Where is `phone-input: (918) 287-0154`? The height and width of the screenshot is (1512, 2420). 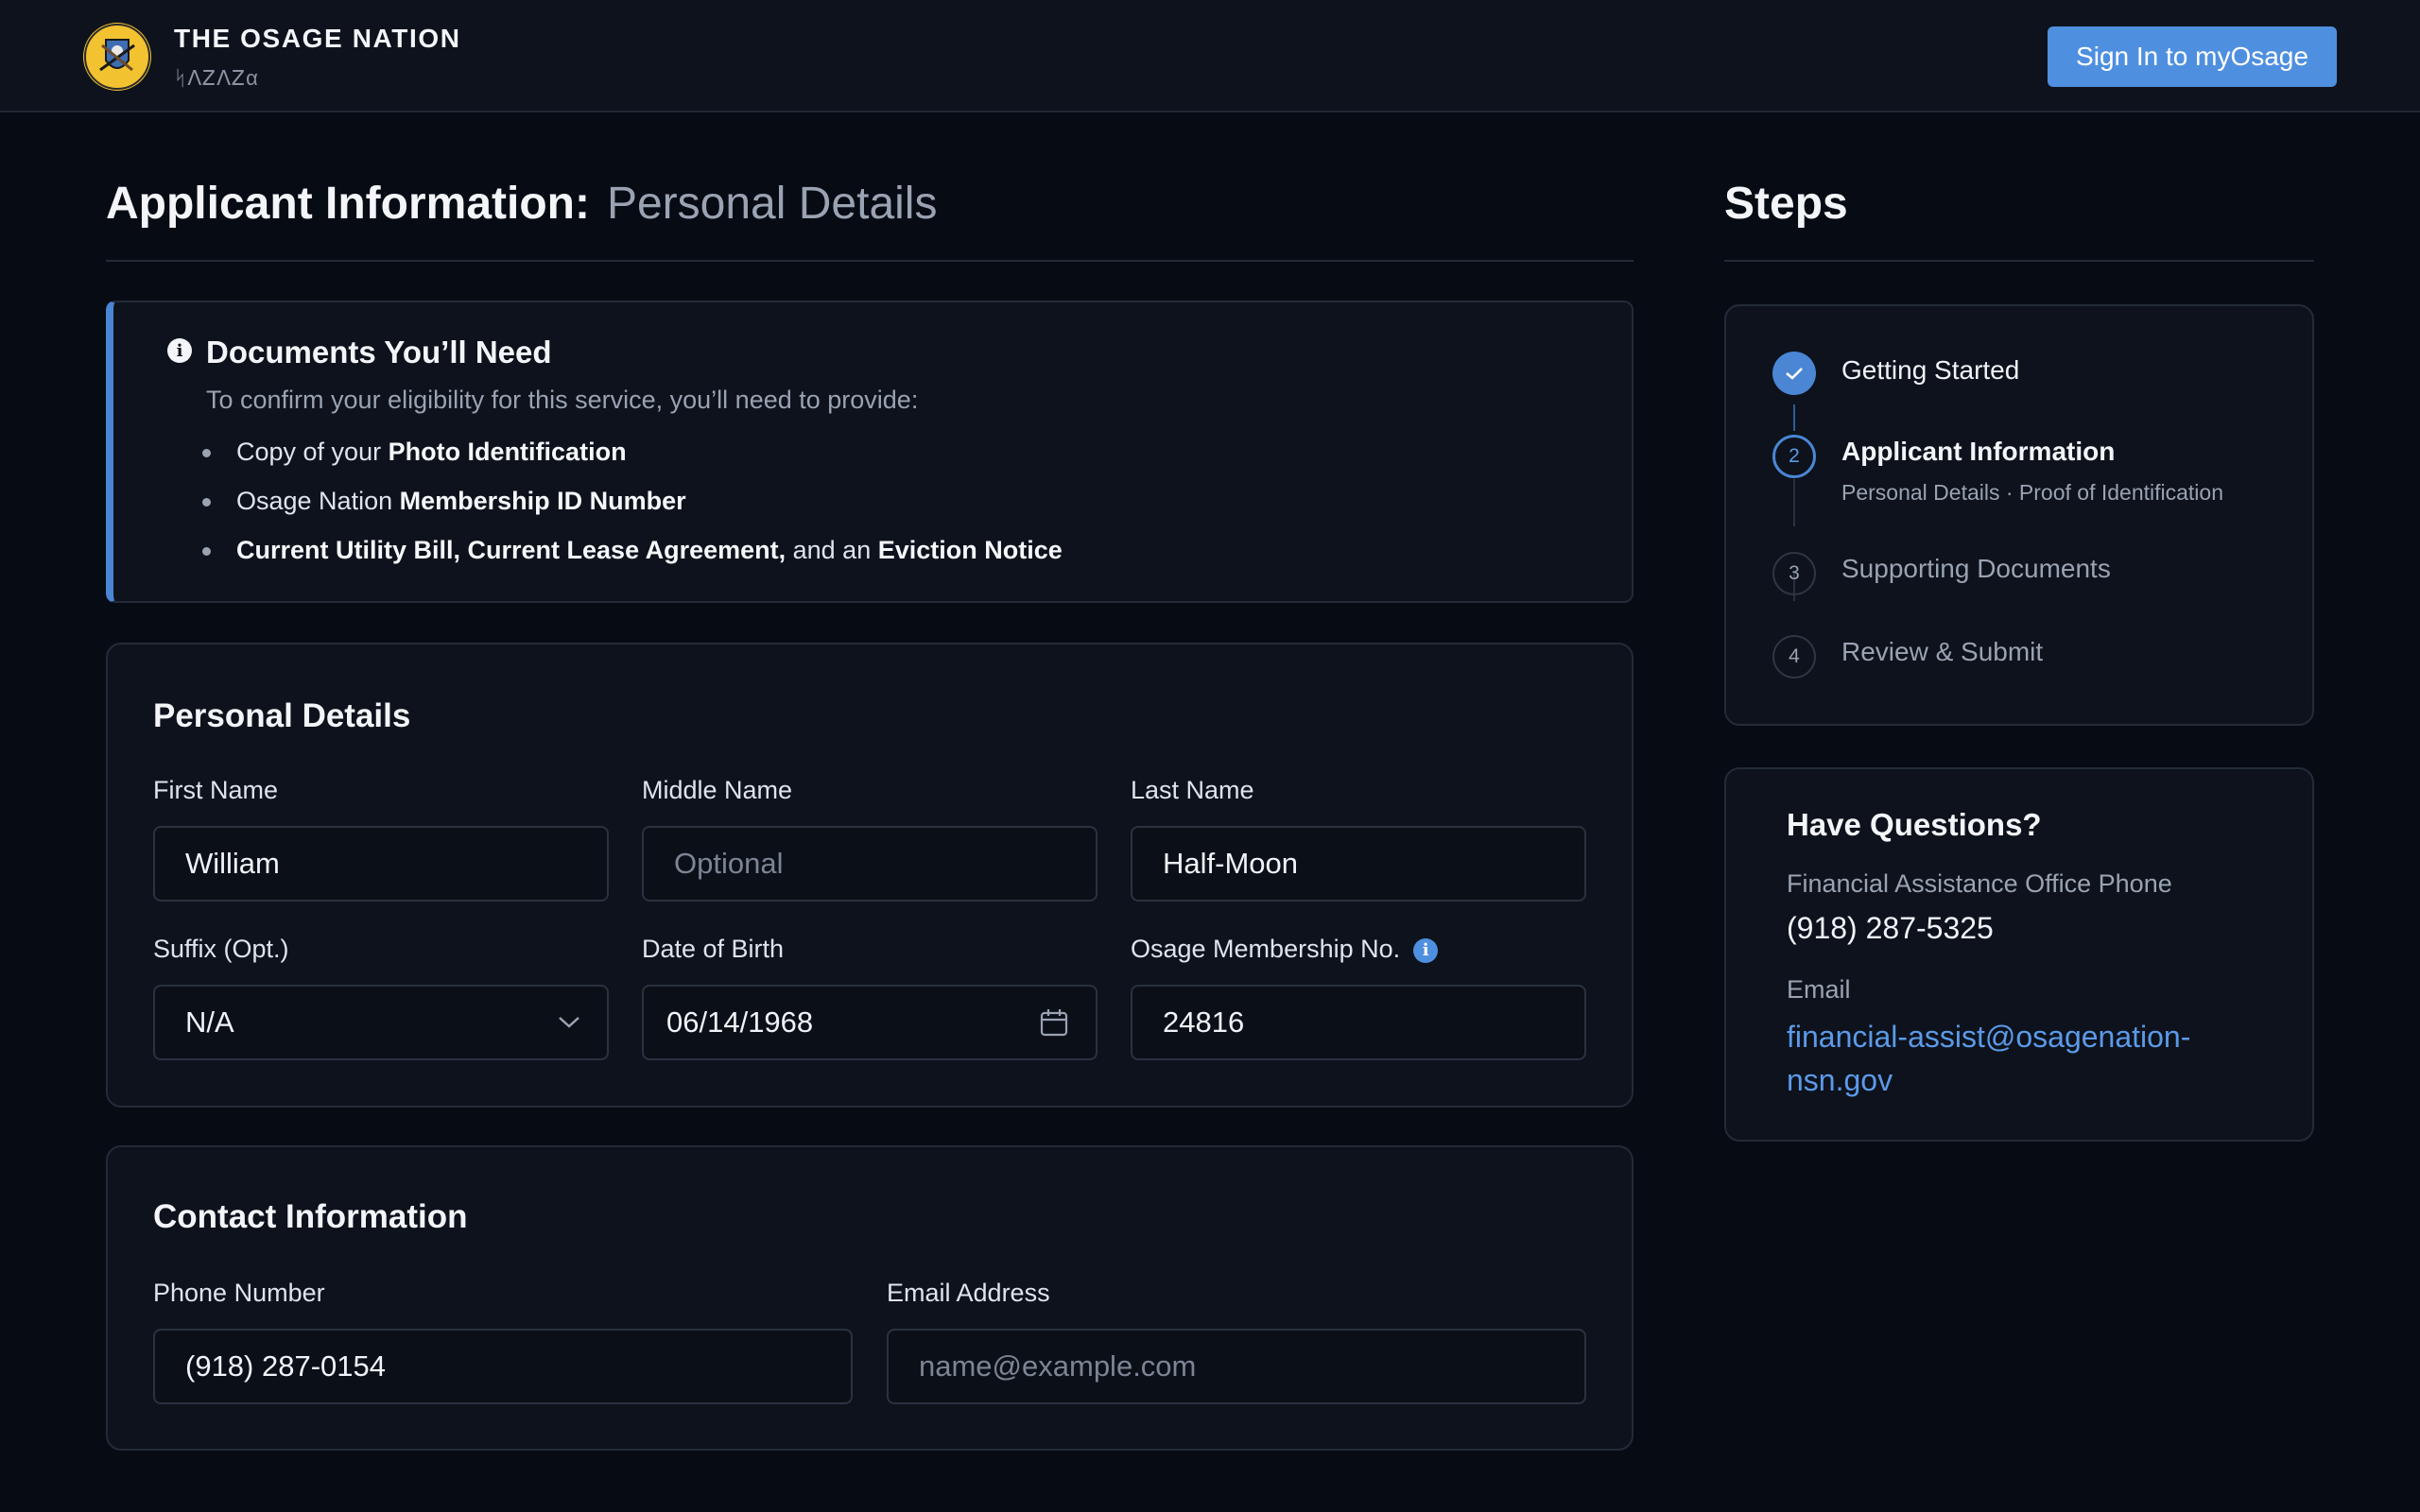 phone-input: (918) 287-0154 is located at coordinates (503, 1366).